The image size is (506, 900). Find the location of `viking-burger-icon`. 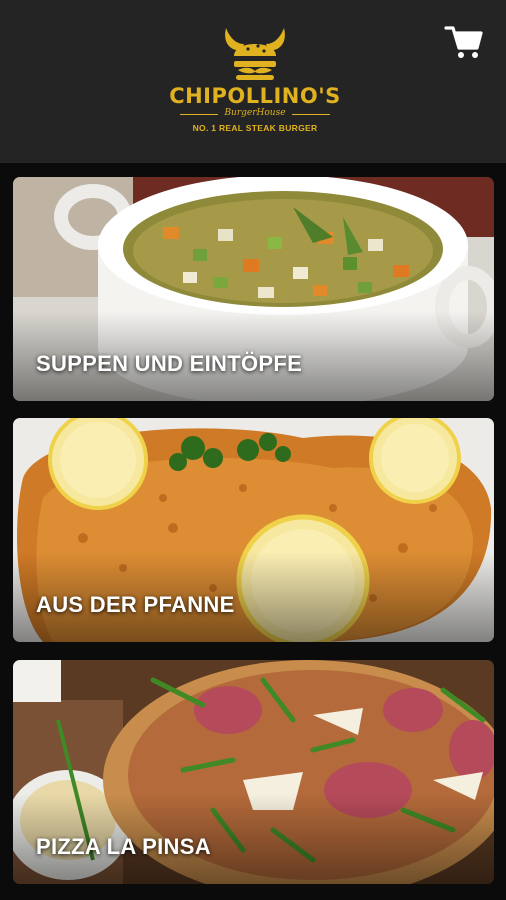

viking-burger-icon is located at coordinates (255, 54).